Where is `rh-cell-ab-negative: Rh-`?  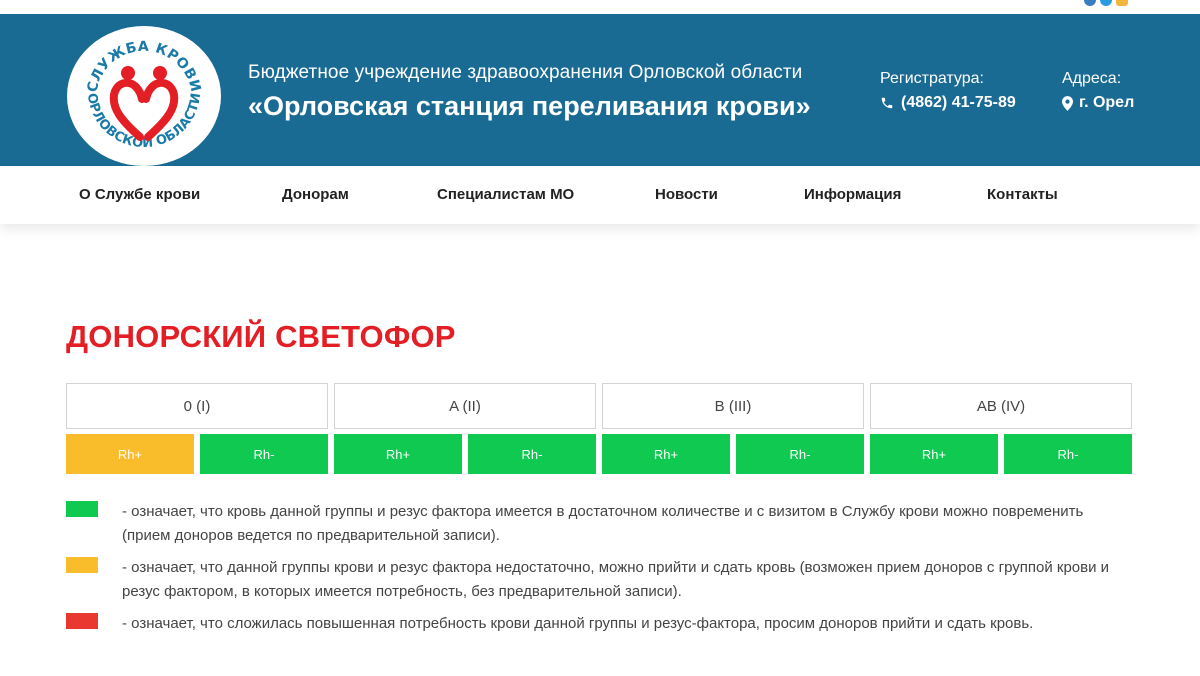
rh-cell-ab-negative: Rh- is located at coordinates (1068, 454).